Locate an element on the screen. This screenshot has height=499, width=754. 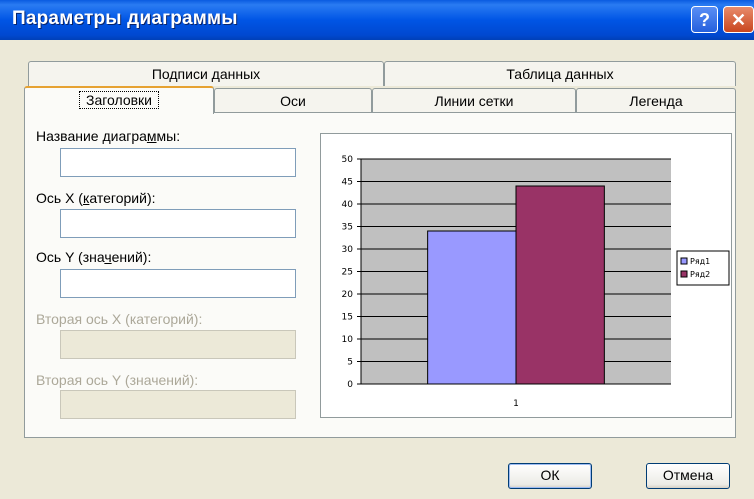
y-tick-label: 50 is located at coordinates (348, 160).